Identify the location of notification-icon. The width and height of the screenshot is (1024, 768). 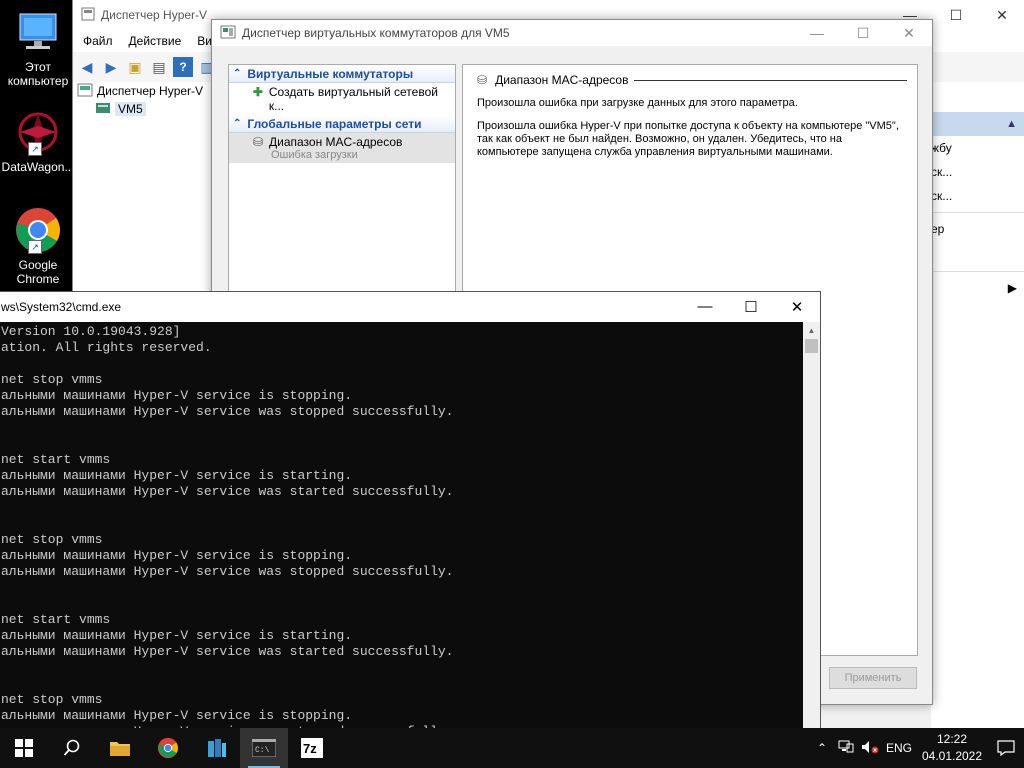
(1006, 748).